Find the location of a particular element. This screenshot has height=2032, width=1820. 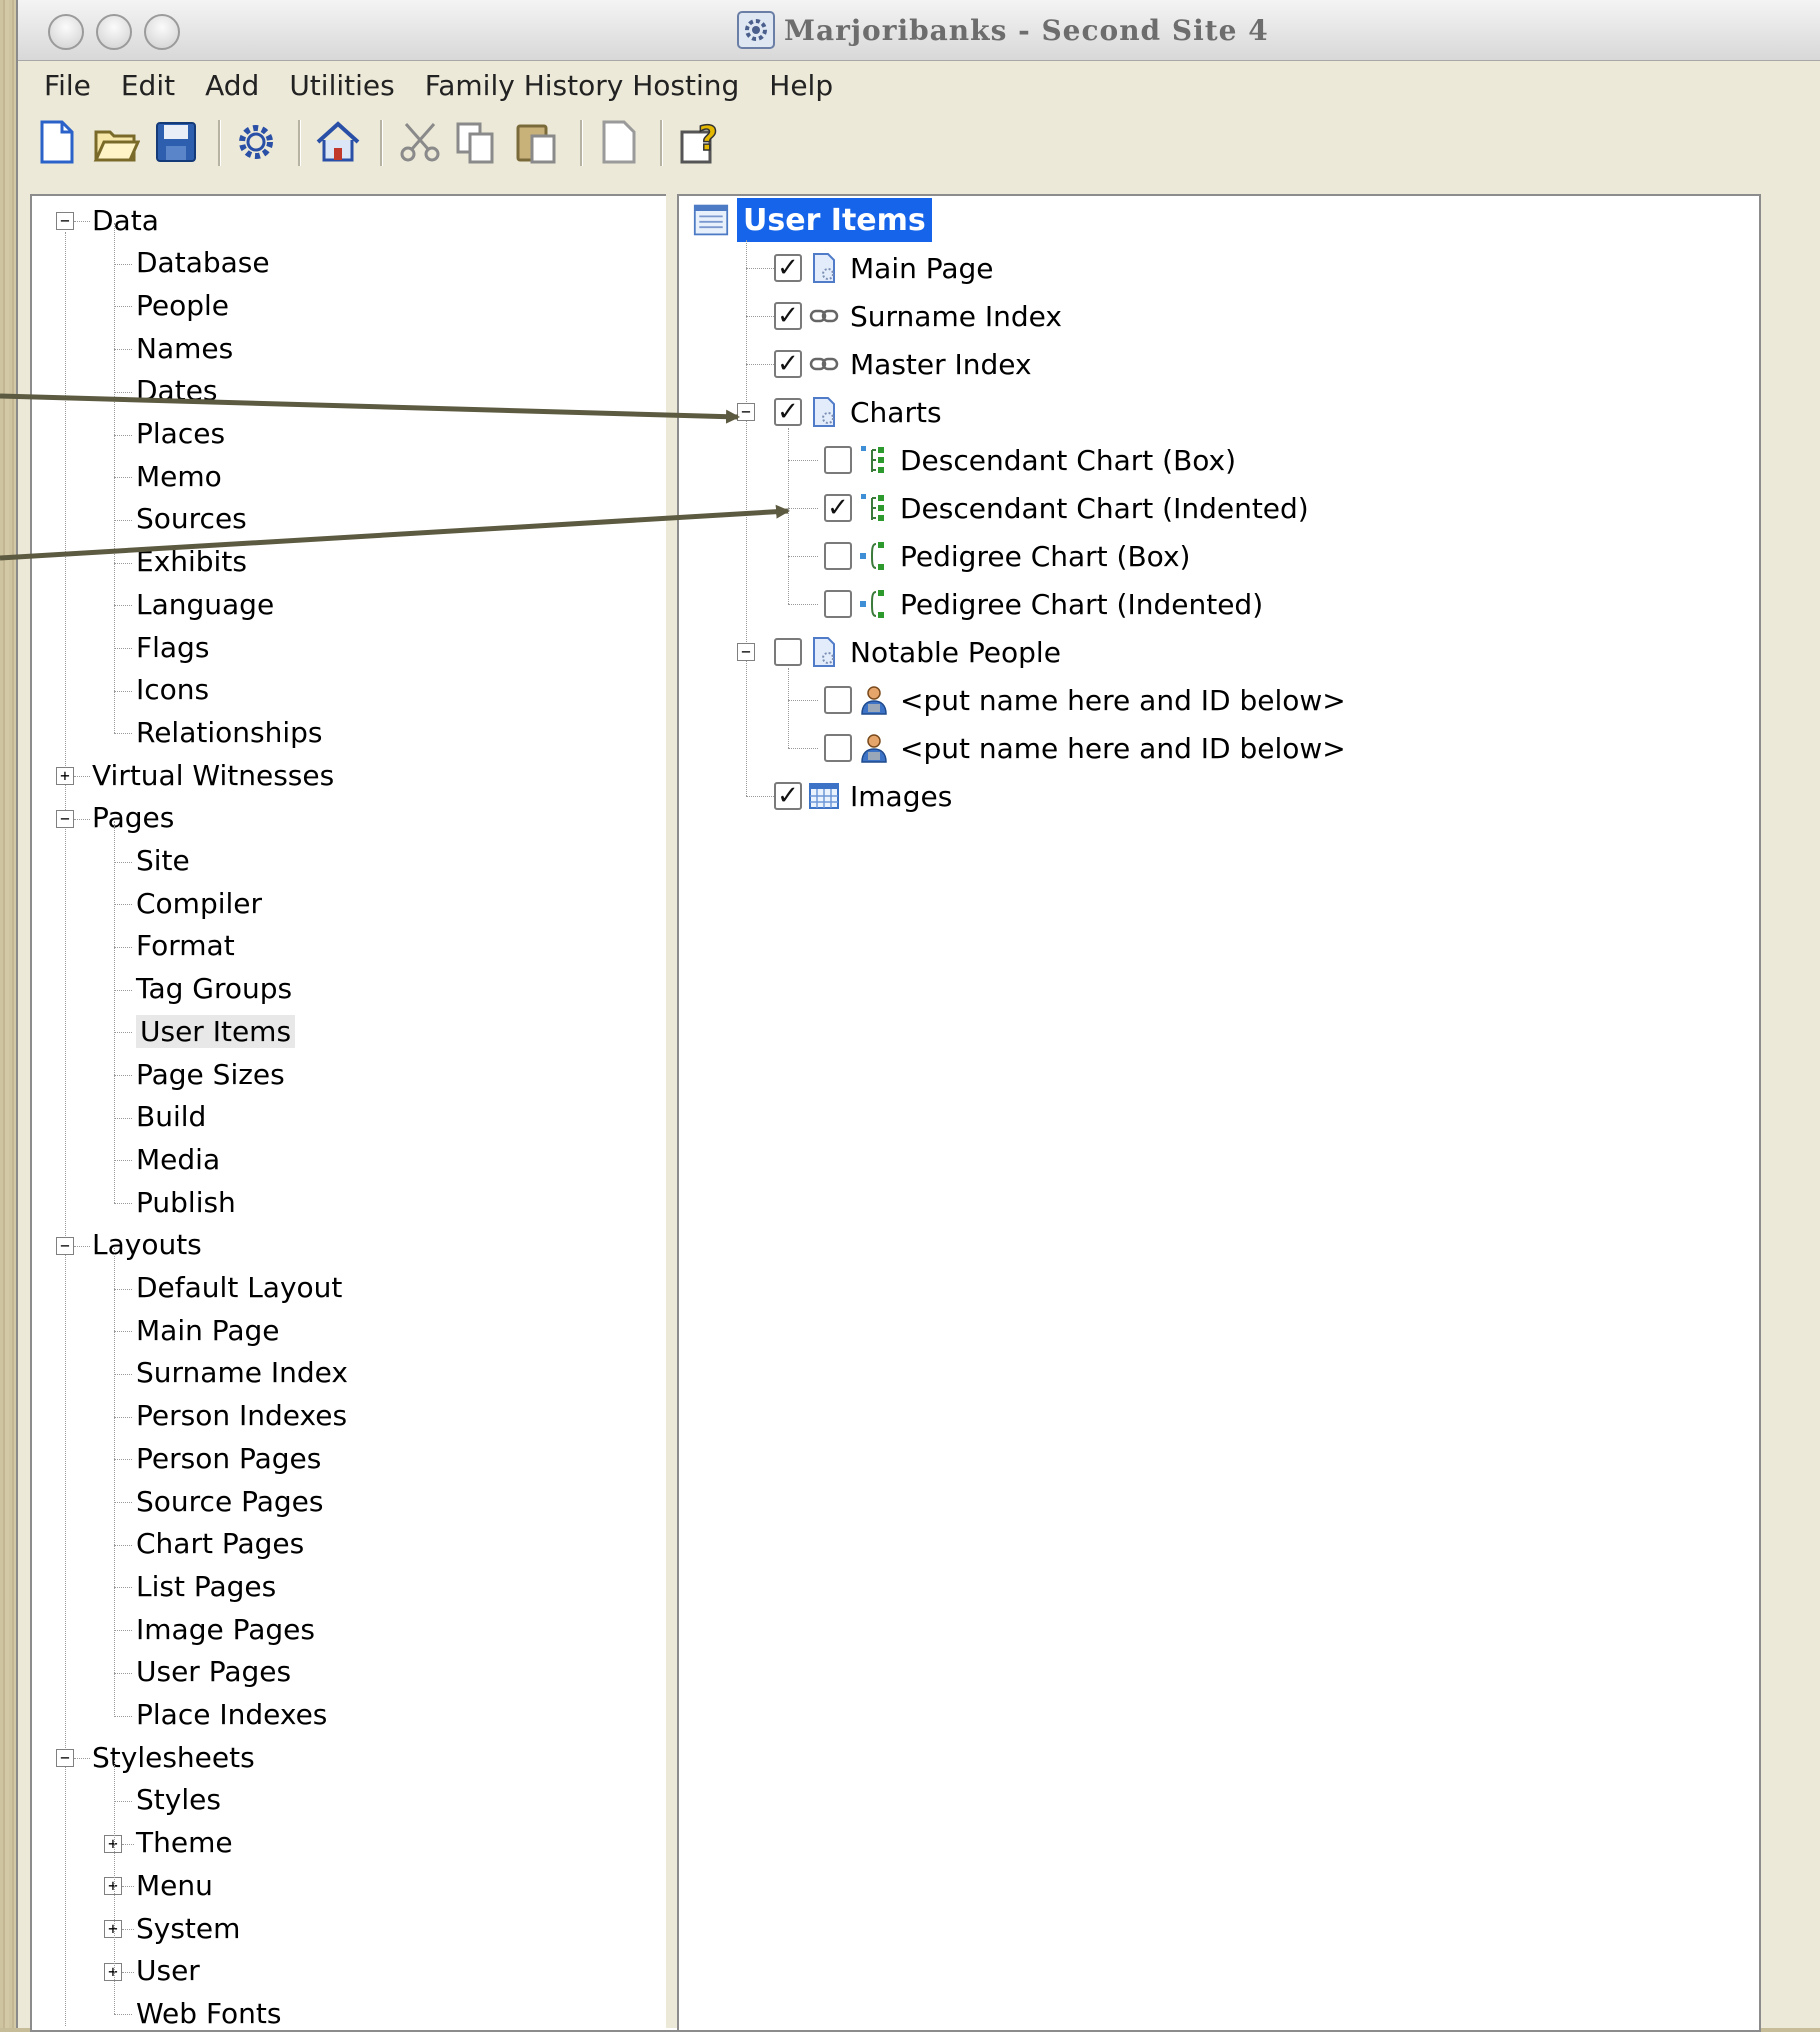

tree-item-user: User is located at coordinates (168, 1971).